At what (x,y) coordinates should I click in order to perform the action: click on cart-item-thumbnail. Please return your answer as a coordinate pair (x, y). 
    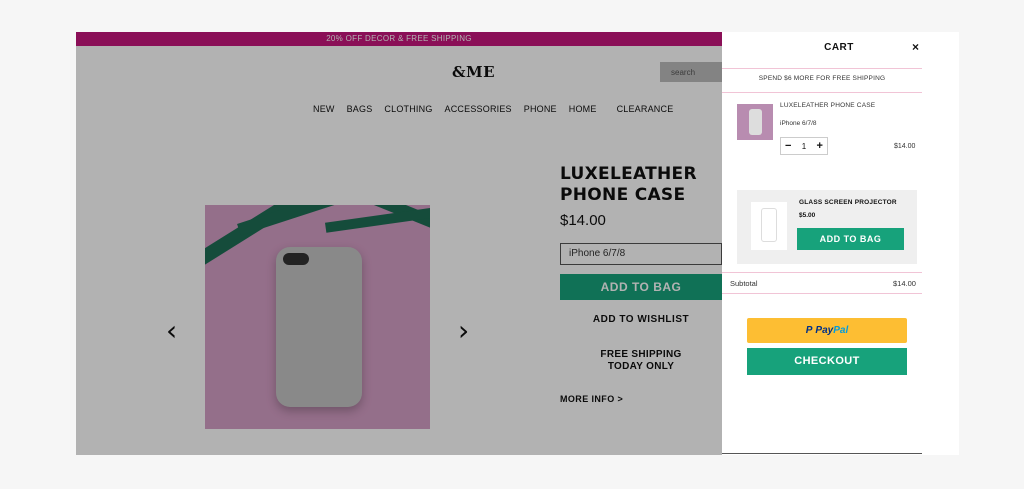
    Looking at the image, I should click on (755, 122).